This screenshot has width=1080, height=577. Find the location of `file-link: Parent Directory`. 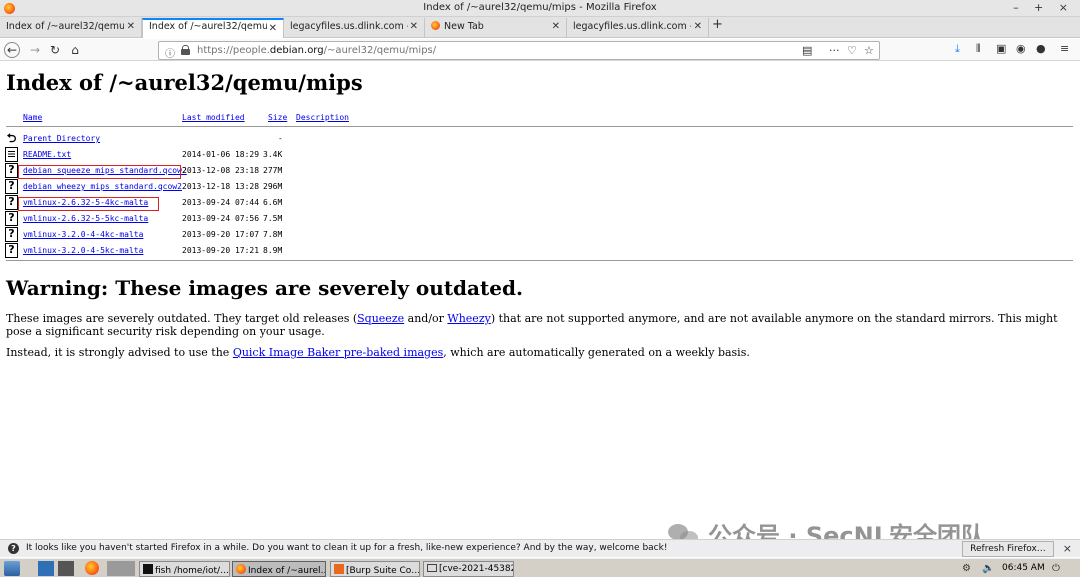

file-link: Parent Directory is located at coordinates (61, 138).